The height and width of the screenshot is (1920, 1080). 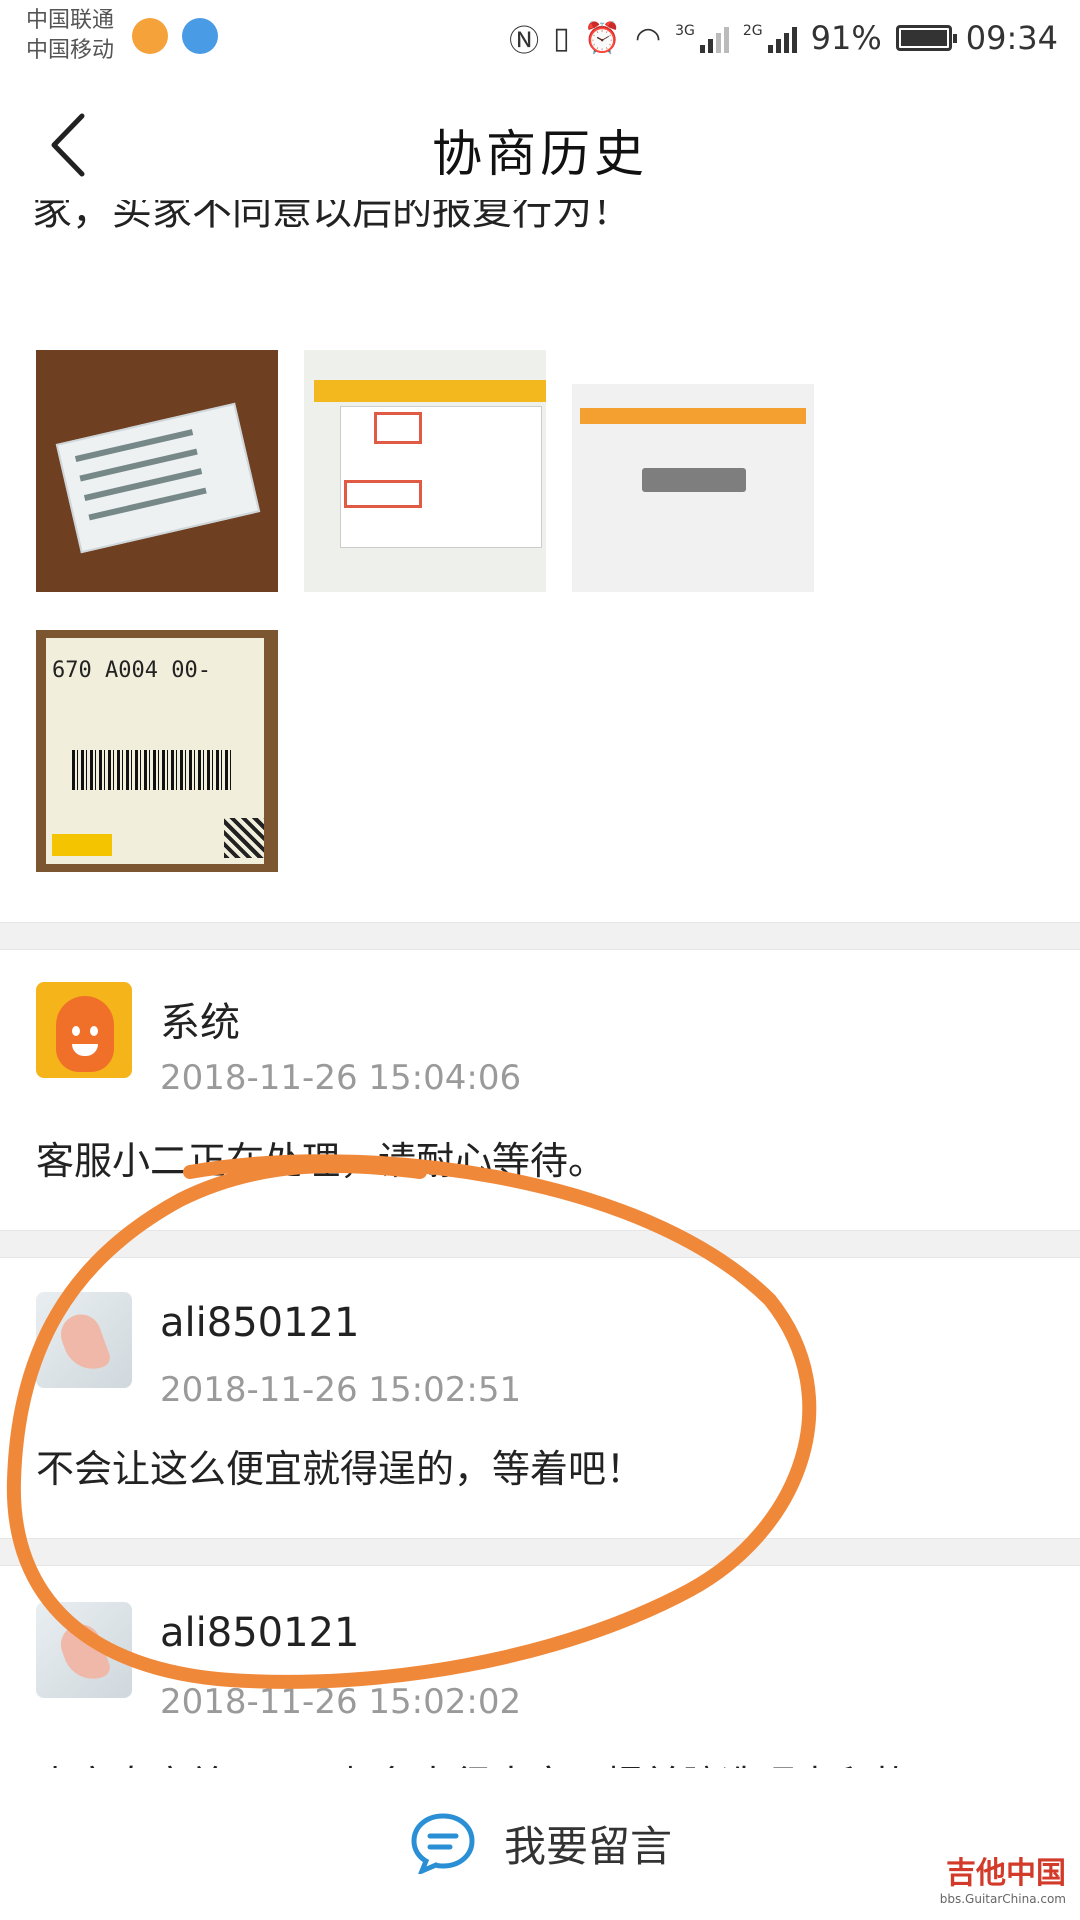 What do you see at coordinates (70, 36) in the screenshot?
I see `carrier-info: 中国联通 中国移动` at bounding box center [70, 36].